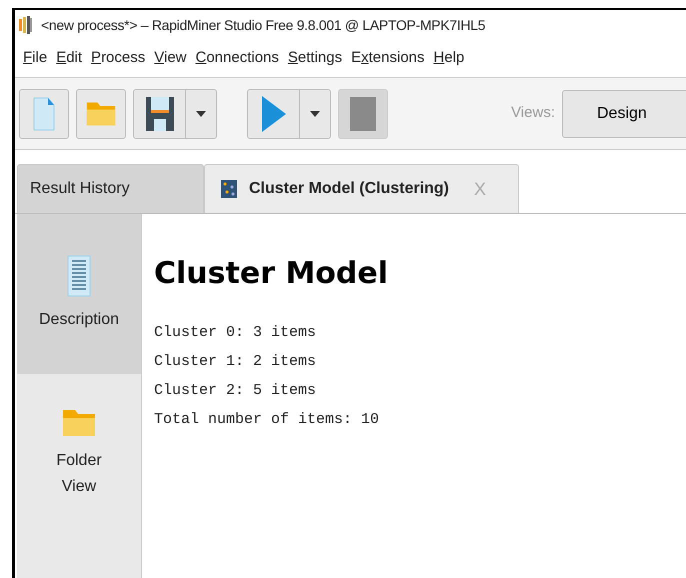  Describe the element at coordinates (110, 188) in the screenshot. I see `tab: Result History` at that location.